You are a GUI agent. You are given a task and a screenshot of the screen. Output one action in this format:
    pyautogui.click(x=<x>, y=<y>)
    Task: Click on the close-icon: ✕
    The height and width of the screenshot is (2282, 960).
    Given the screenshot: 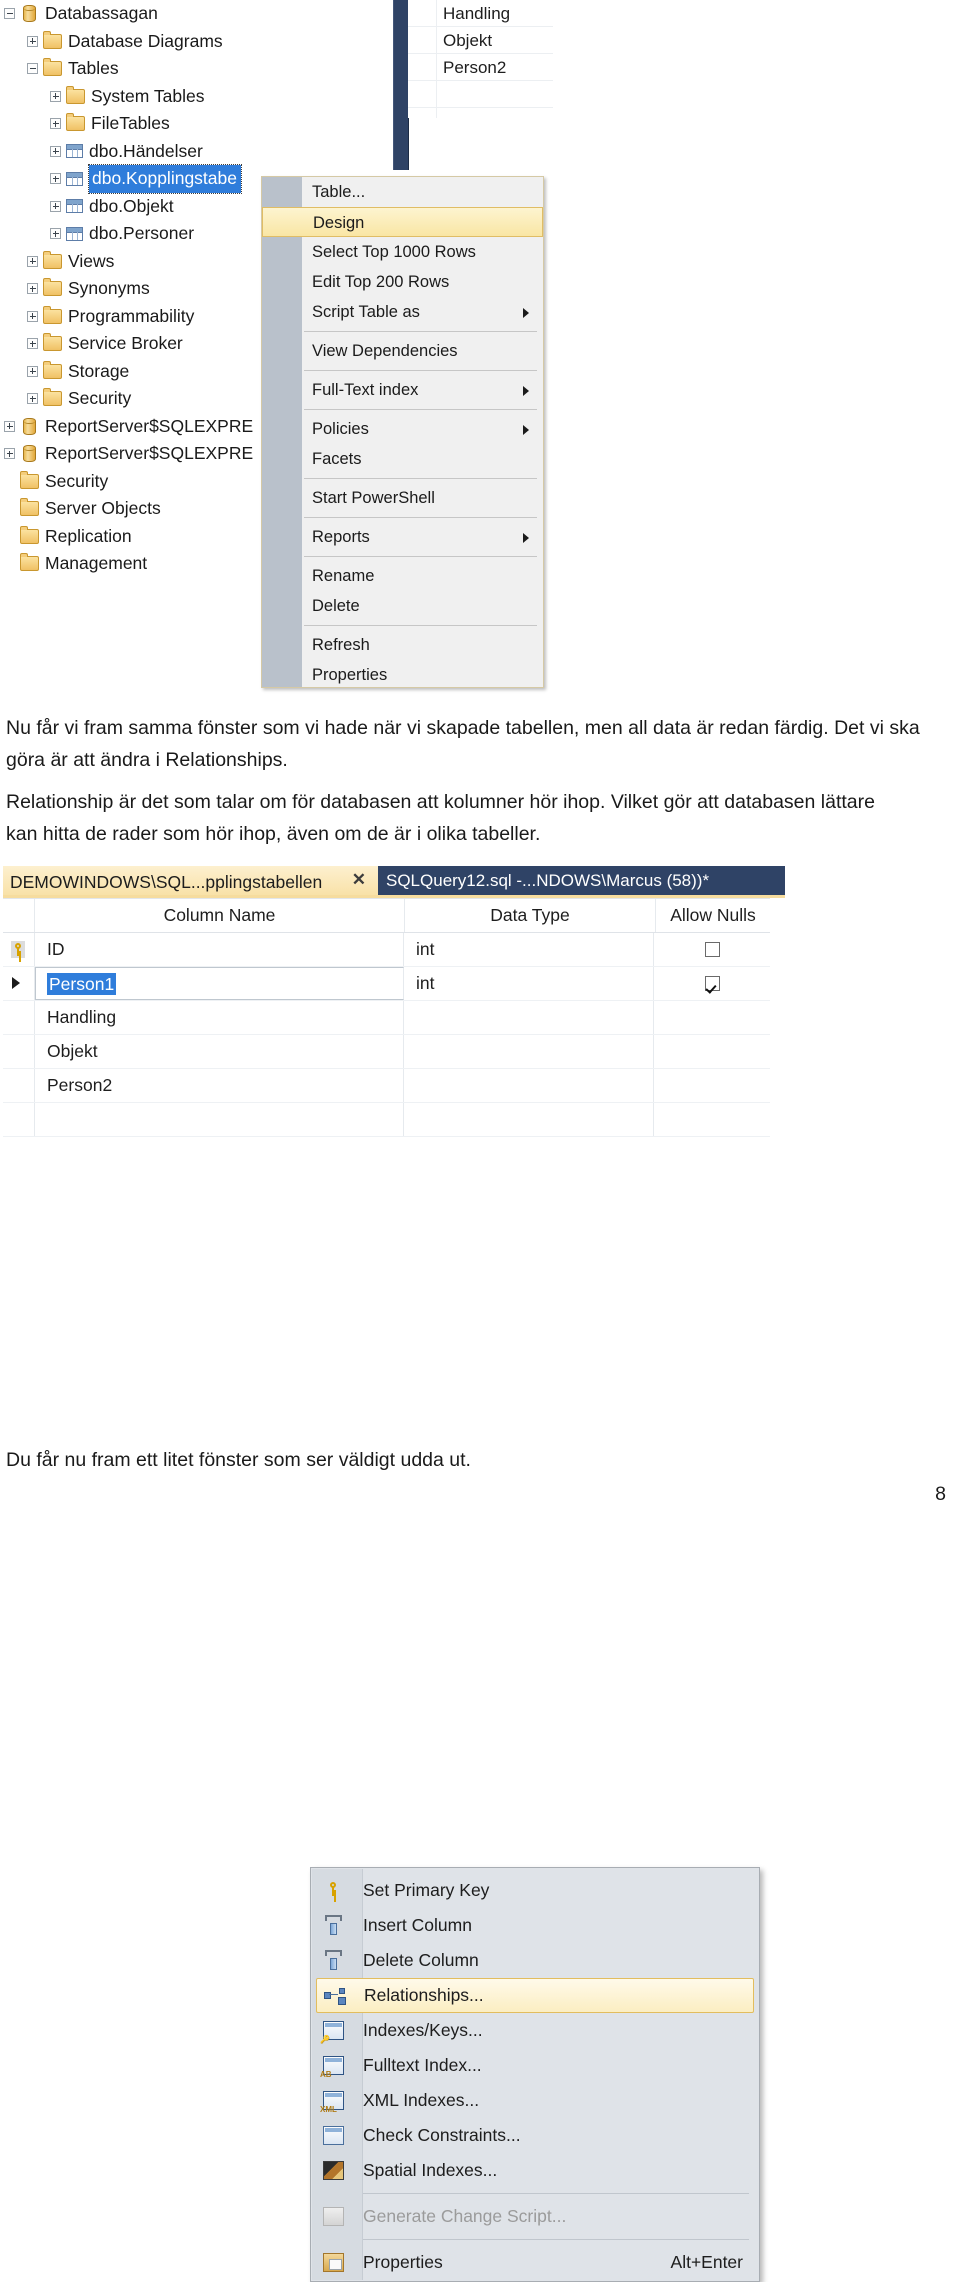 What is the action you would take?
    pyautogui.click(x=359, y=880)
    